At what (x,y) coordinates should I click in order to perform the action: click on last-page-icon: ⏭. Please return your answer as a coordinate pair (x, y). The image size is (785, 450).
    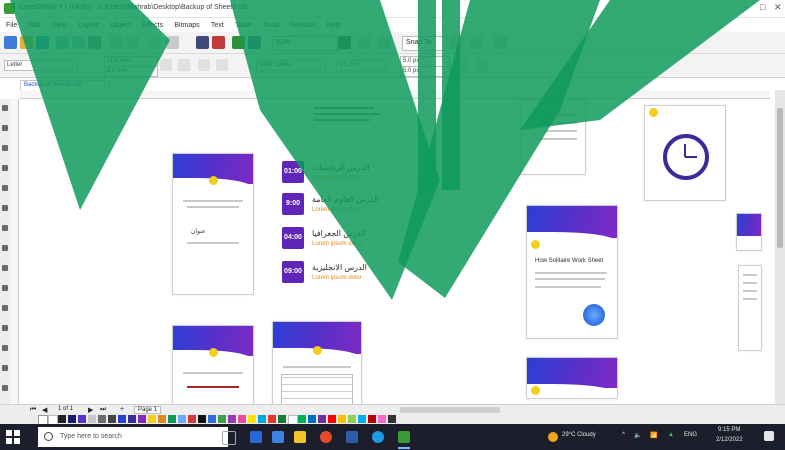
    Looking at the image, I should click on (103, 410).